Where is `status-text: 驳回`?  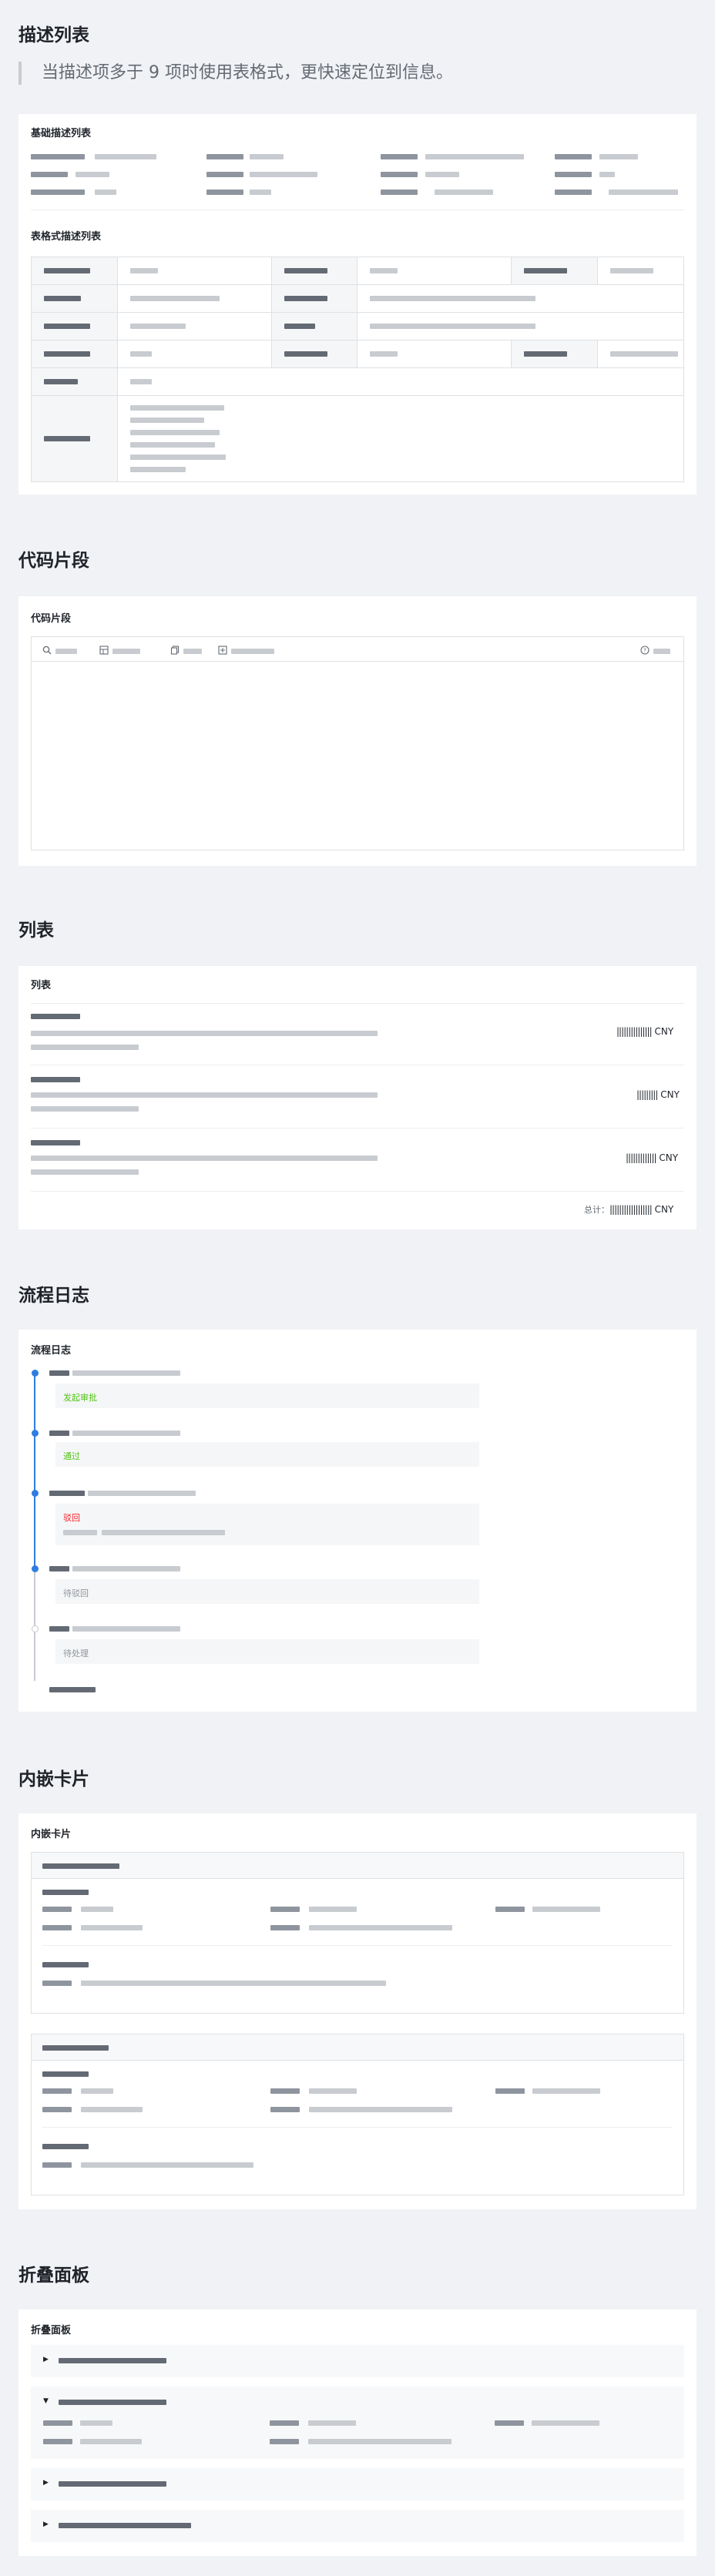 status-text: 驳回 is located at coordinates (71, 1518).